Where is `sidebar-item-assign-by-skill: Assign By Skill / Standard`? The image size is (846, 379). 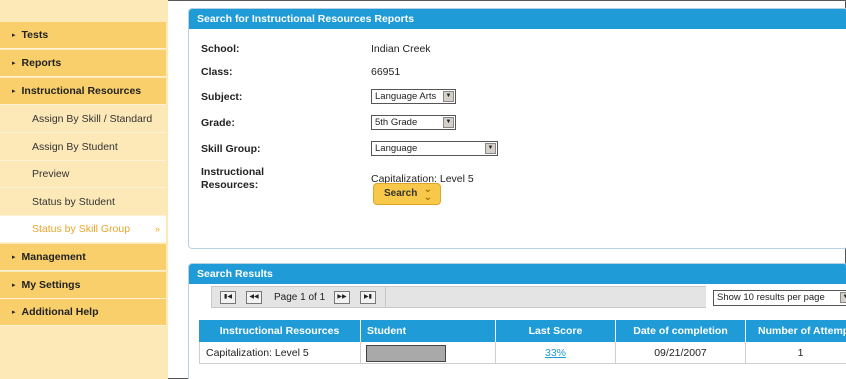 sidebar-item-assign-by-skill: Assign By Skill / Standard is located at coordinates (83, 119).